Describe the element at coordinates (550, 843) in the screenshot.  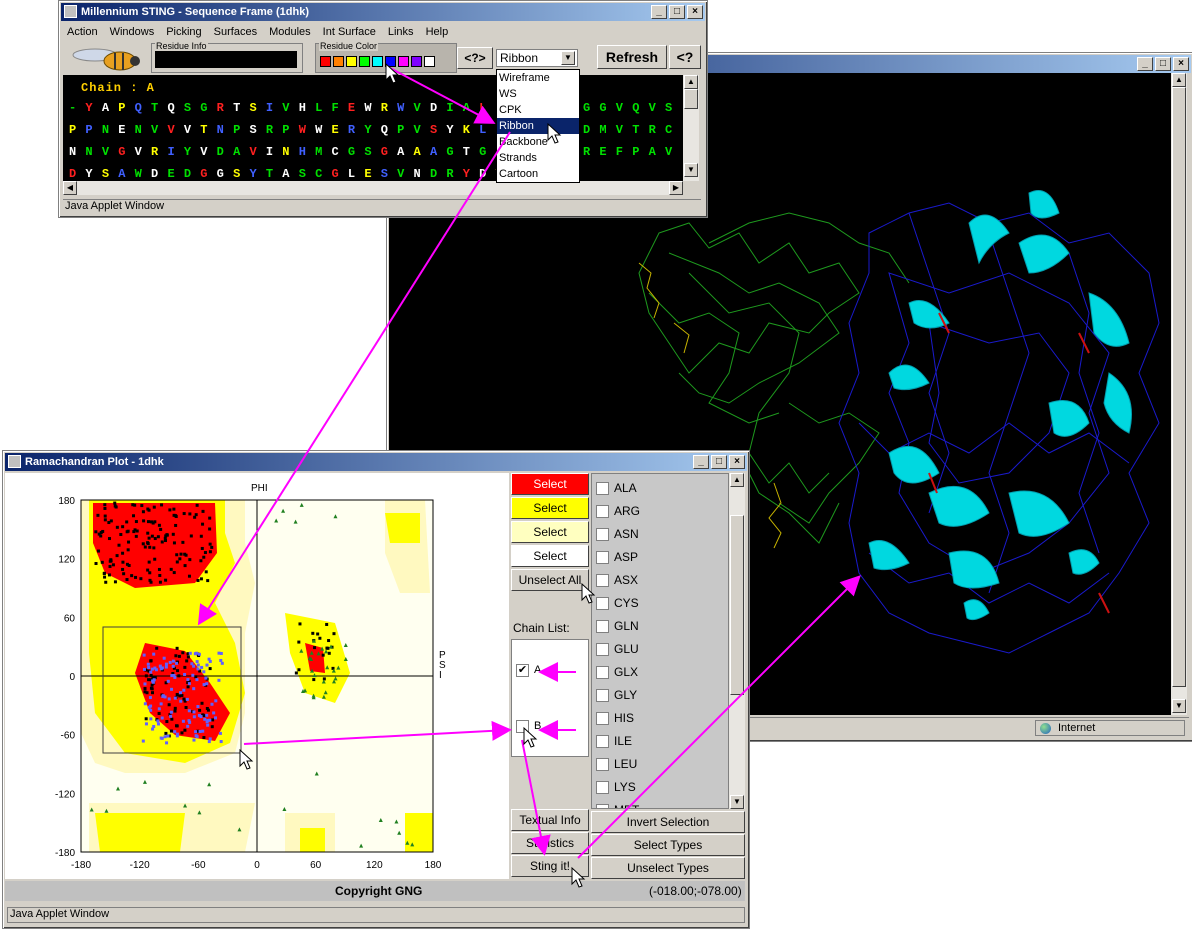
I see `statistics-button: Statistics` at that location.